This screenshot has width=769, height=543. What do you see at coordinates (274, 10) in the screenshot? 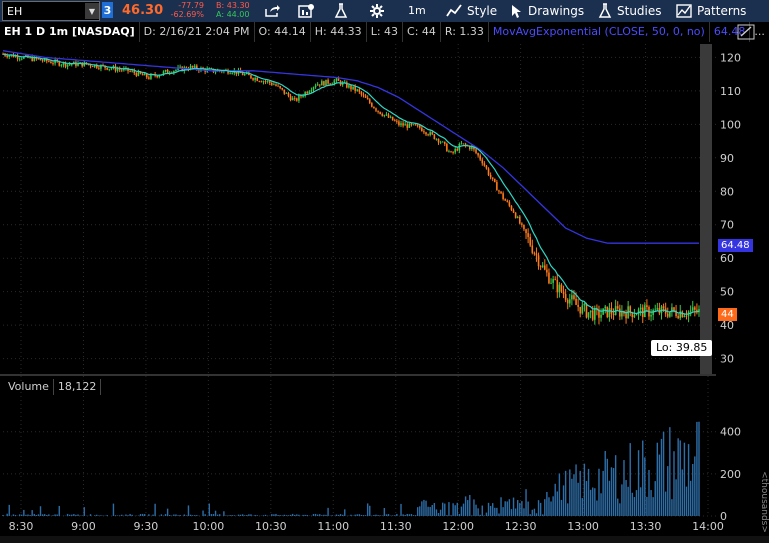
I see `share-button` at bounding box center [274, 10].